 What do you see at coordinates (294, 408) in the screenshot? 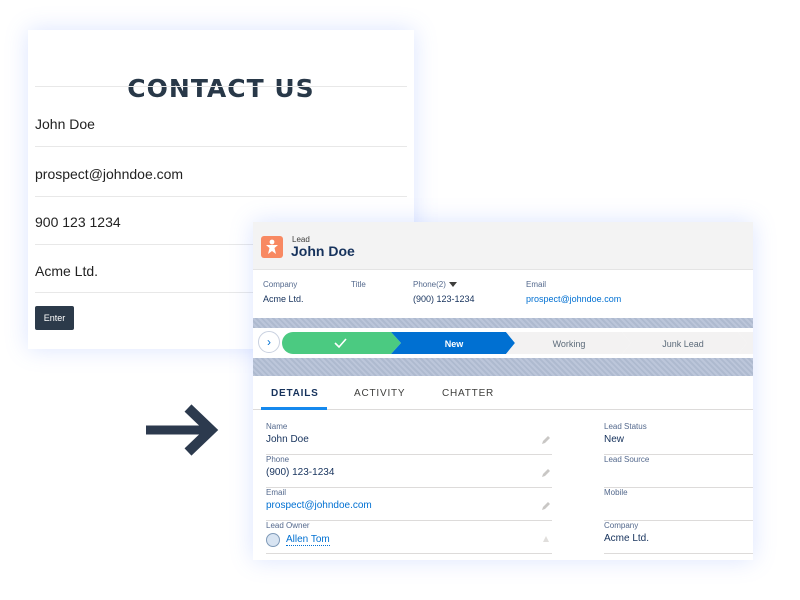
I see `tab-active-indicator` at bounding box center [294, 408].